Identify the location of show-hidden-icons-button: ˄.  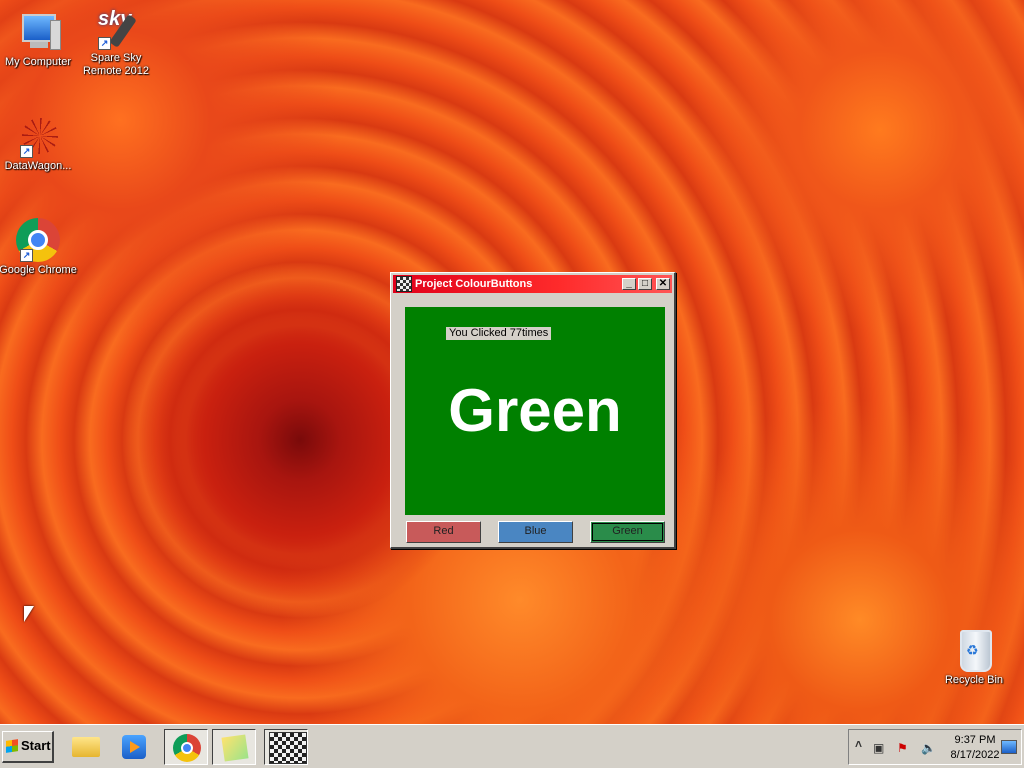
(858, 744).